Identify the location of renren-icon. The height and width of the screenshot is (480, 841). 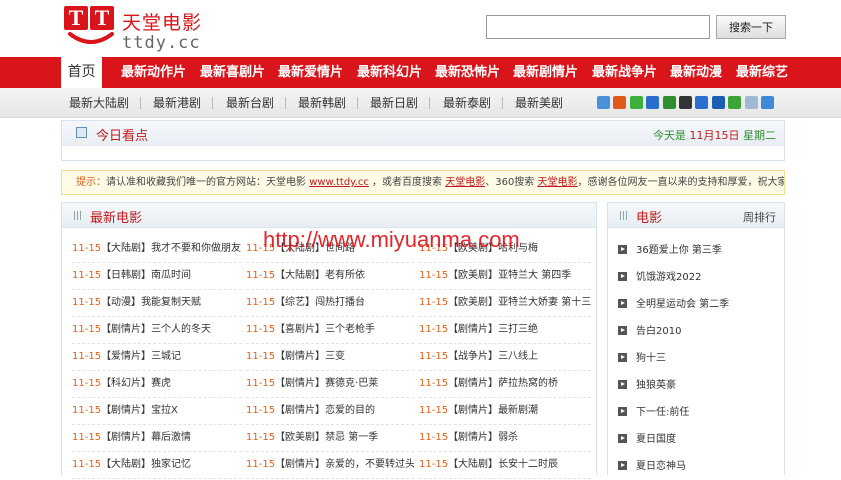
(718, 102).